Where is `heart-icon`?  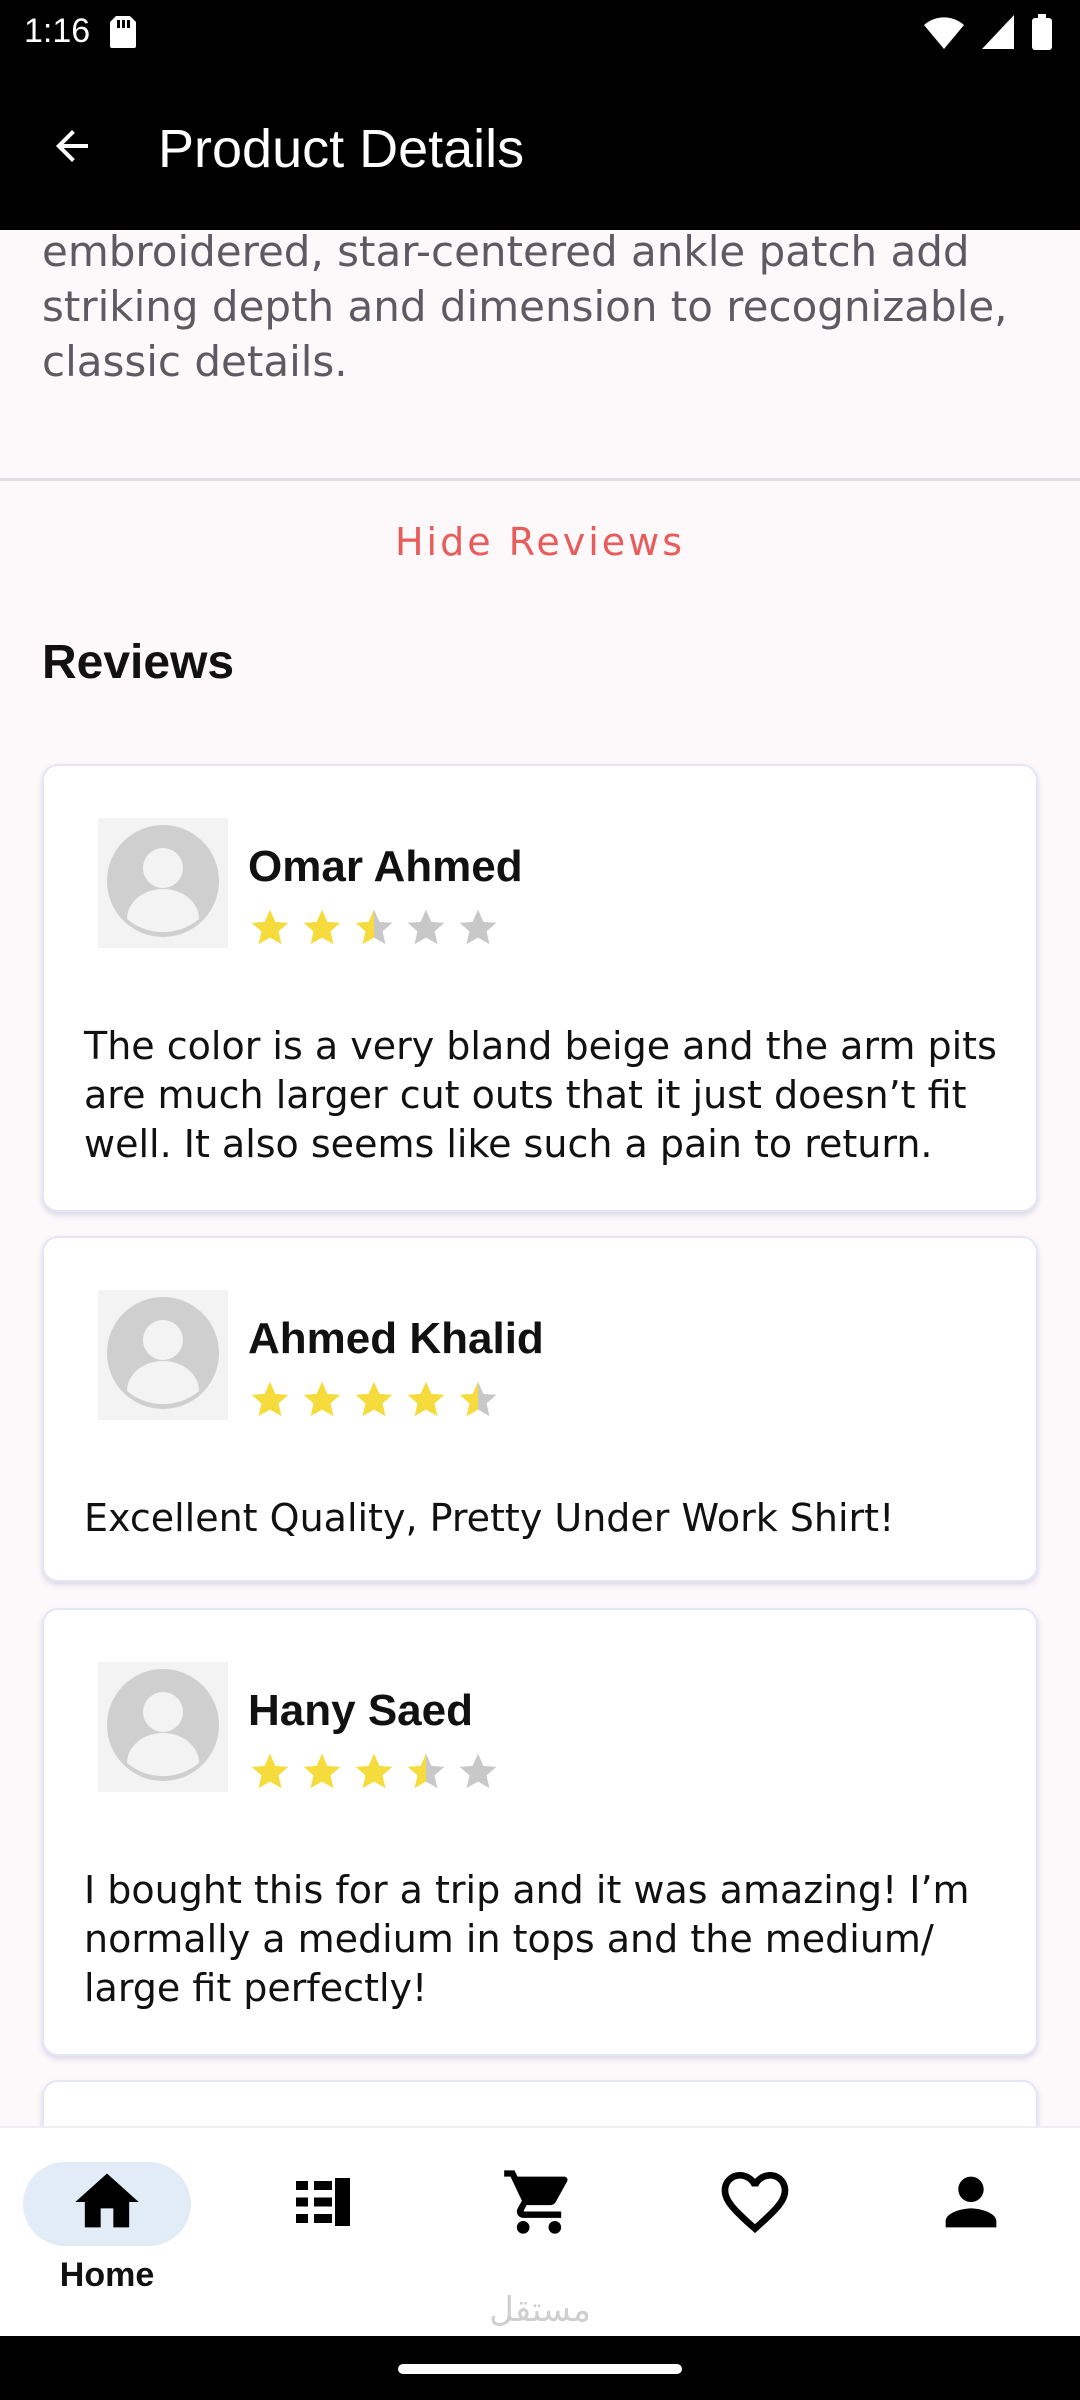 heart-icon is located at coordinates (755, 2204).